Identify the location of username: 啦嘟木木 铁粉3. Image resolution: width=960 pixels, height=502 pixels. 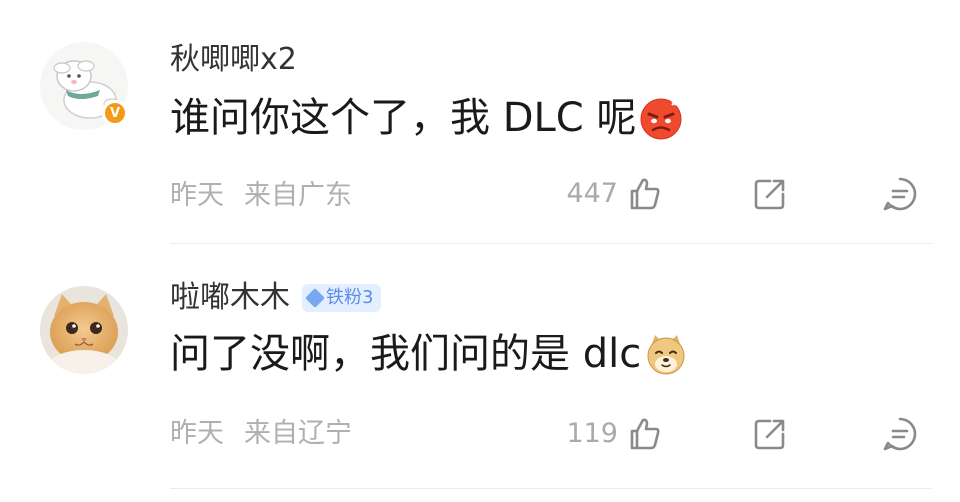
(276, 298).